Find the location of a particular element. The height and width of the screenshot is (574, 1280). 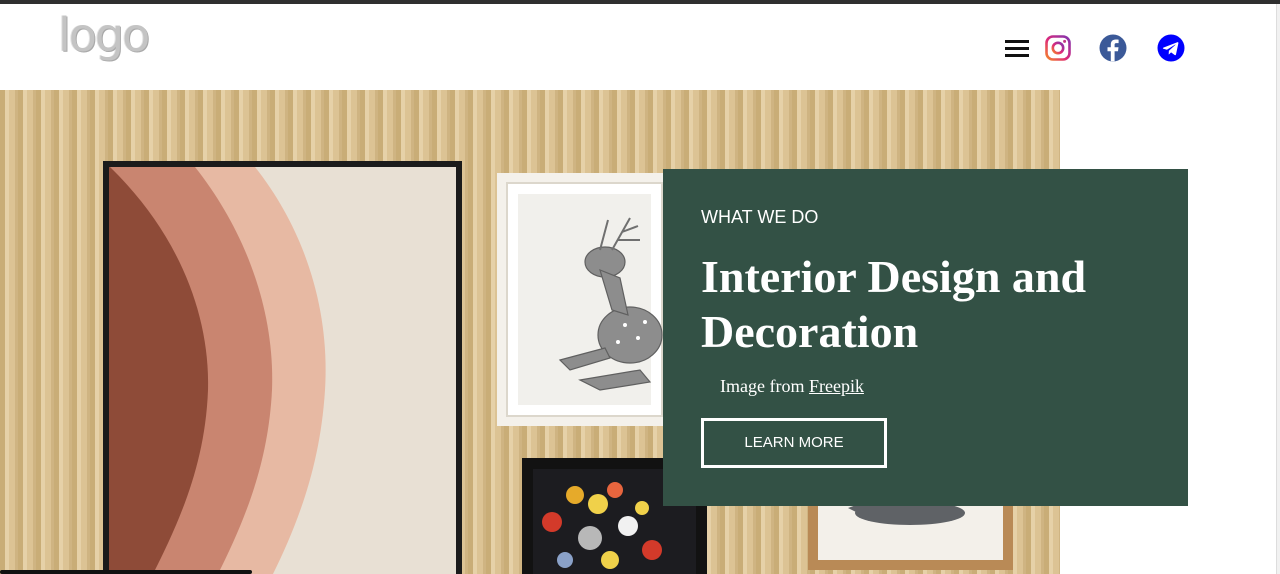

window-right-edge is located at coordinates (1278, 289).